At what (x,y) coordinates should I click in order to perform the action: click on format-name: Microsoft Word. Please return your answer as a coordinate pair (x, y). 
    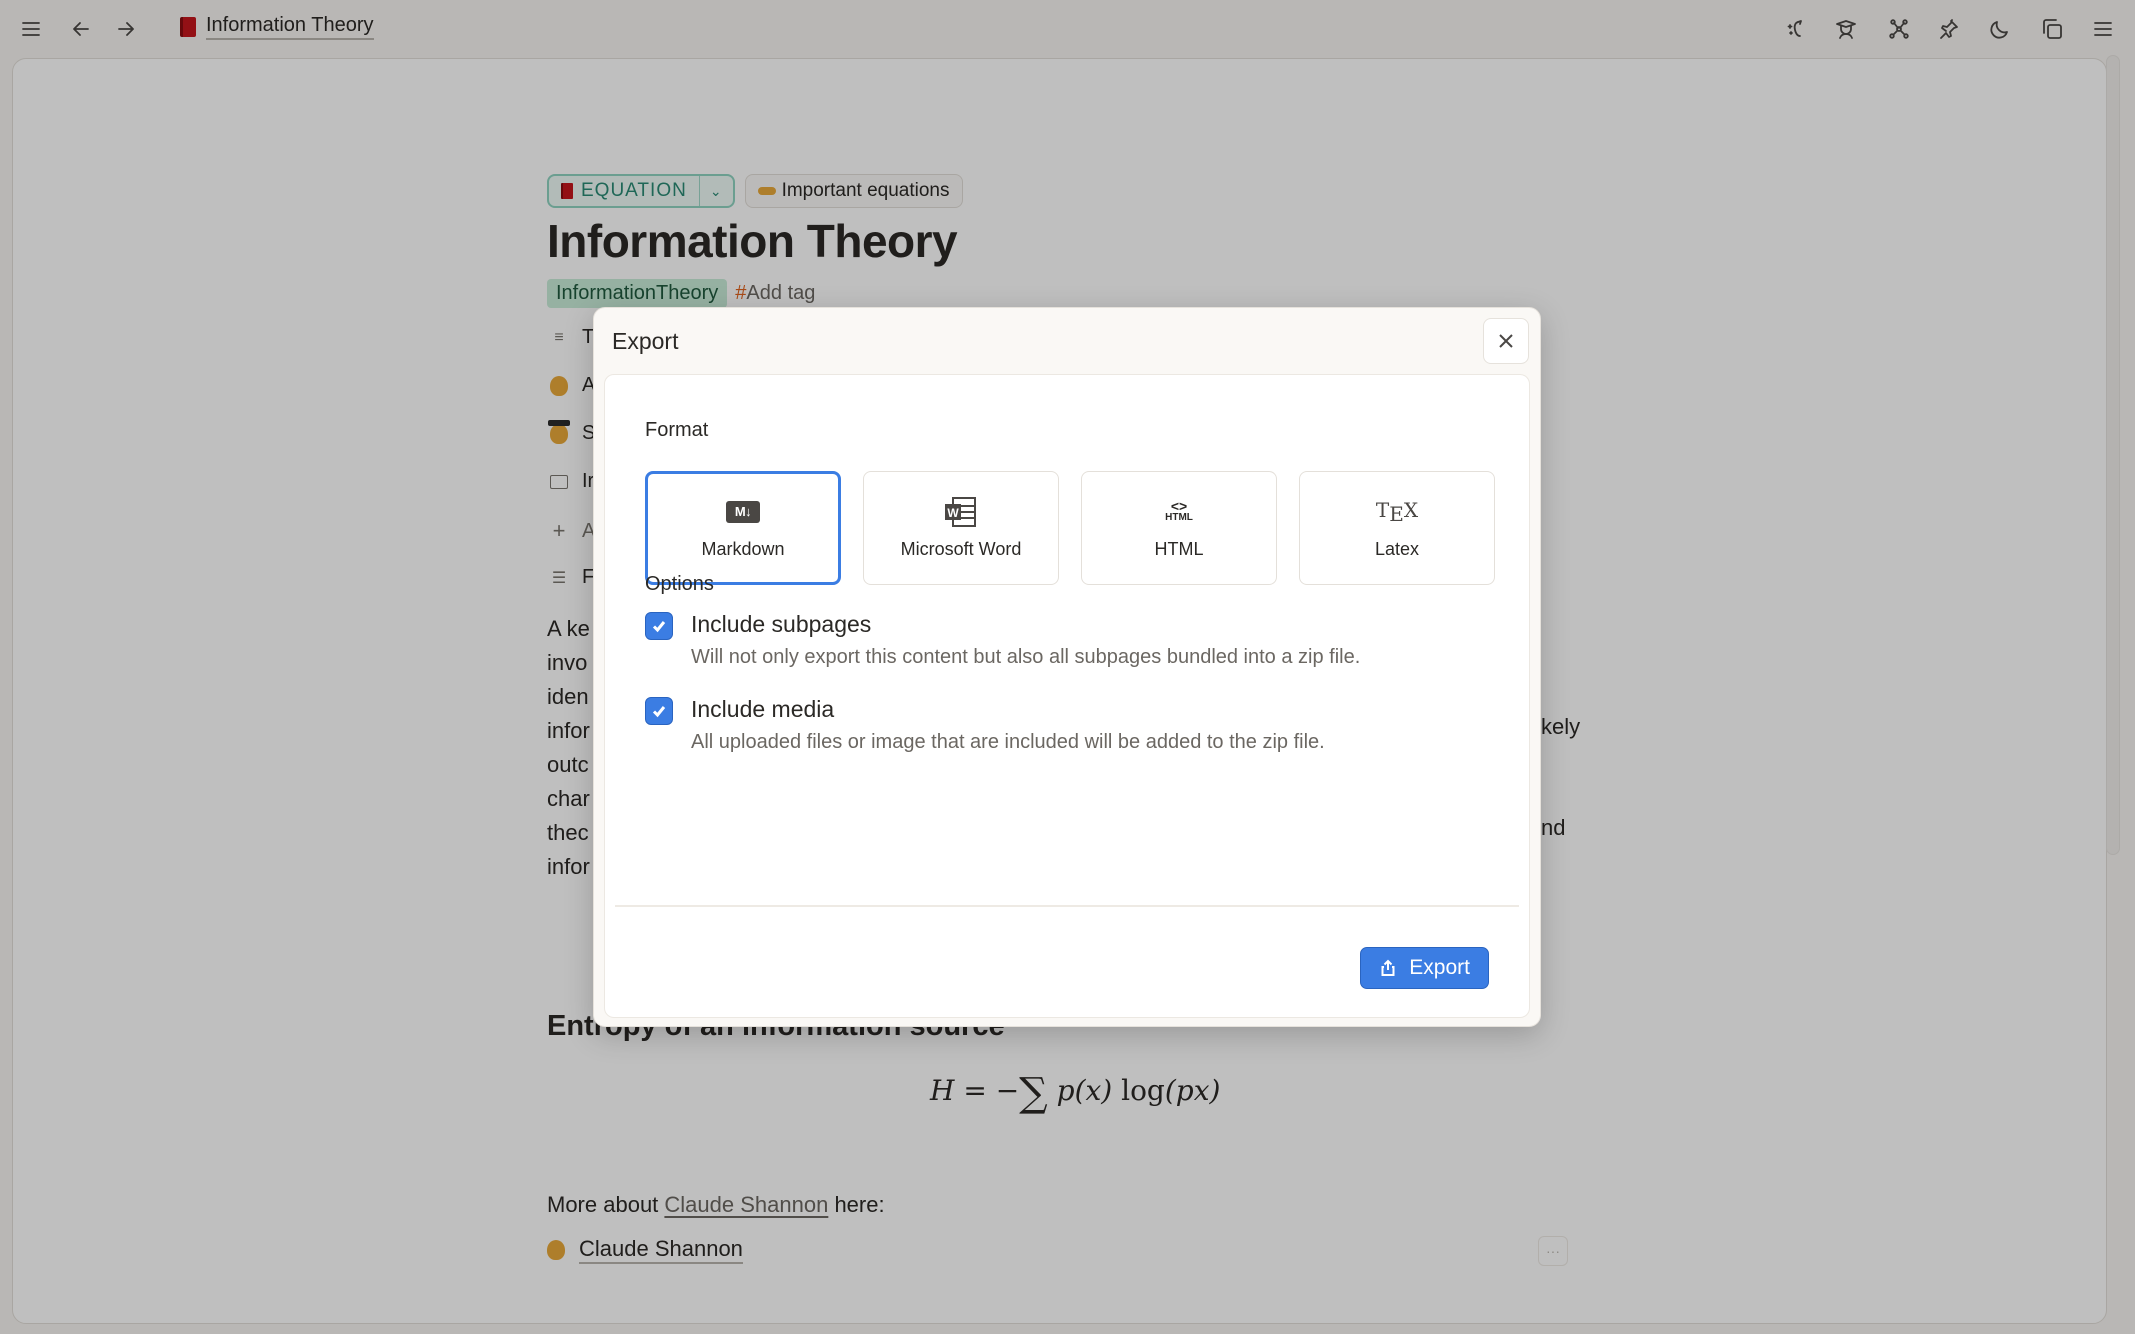
    Looking at the image, I should click on (961, 548).